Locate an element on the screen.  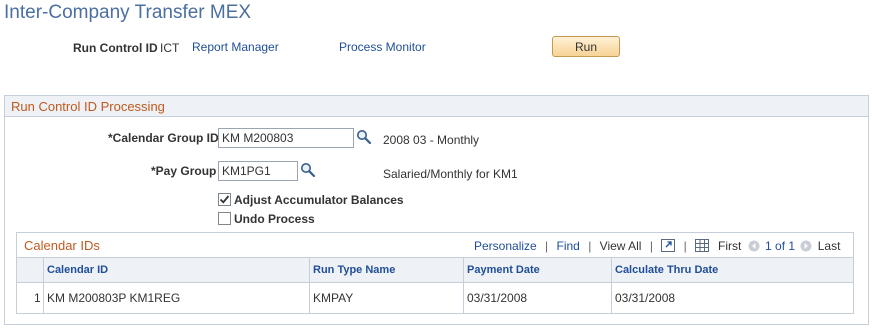
row-range: 1 of 1 is located at coordinates (780, 246).